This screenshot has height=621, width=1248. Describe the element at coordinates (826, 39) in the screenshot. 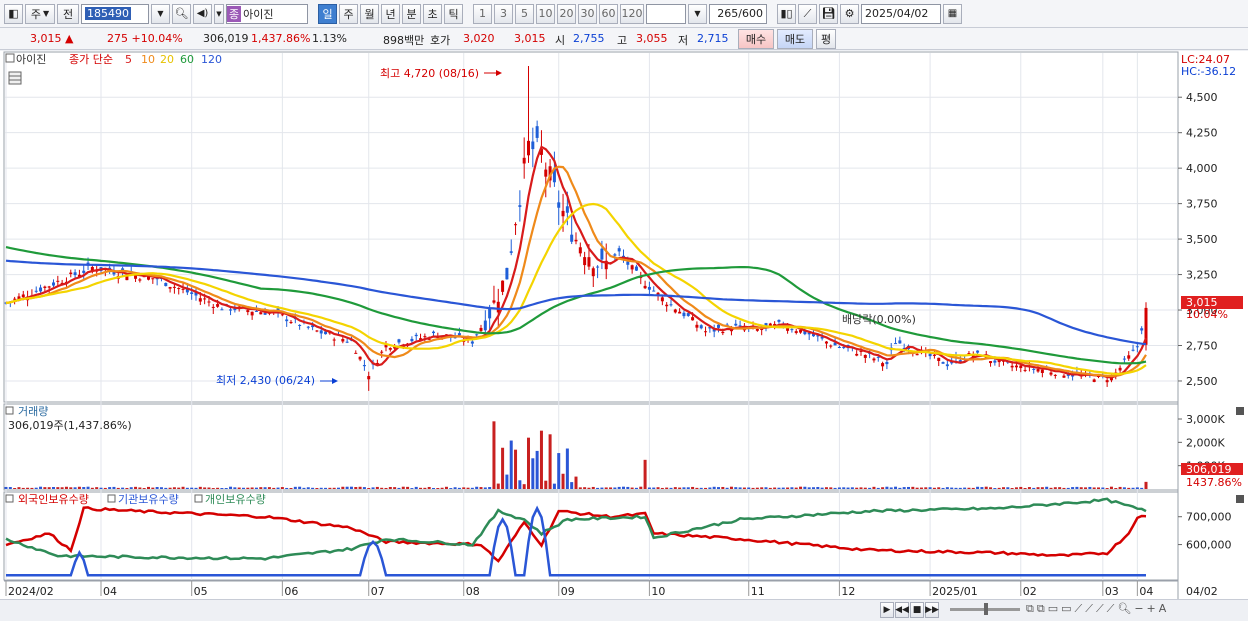

I see `avg-button: 평` at that location.